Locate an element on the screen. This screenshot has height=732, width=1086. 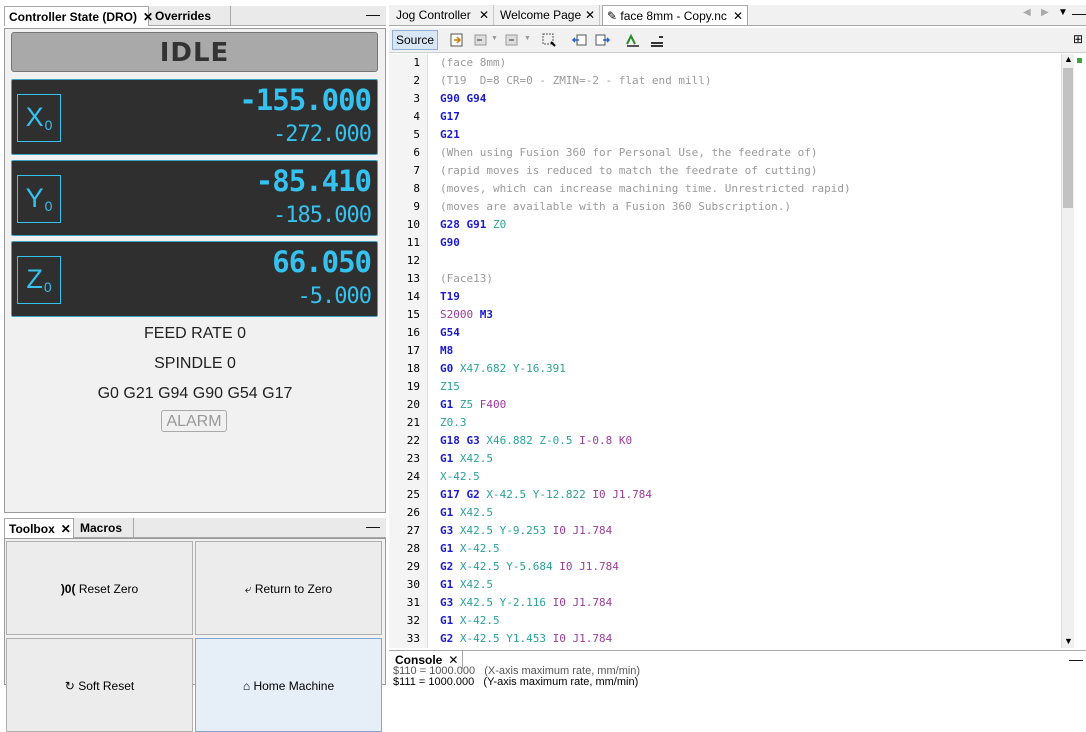
code-line: (face 8mm) is located at coordinates (473, 62).